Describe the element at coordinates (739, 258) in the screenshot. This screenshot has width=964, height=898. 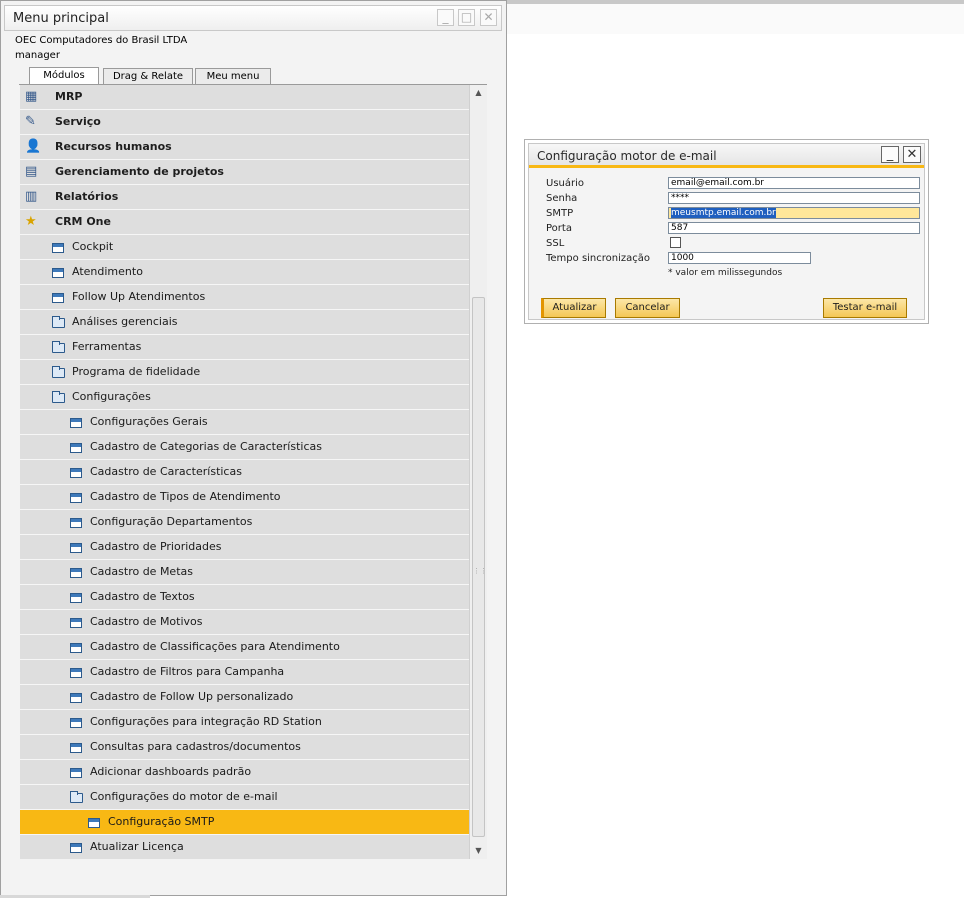
I see `tempo-field: 1000` at that location.